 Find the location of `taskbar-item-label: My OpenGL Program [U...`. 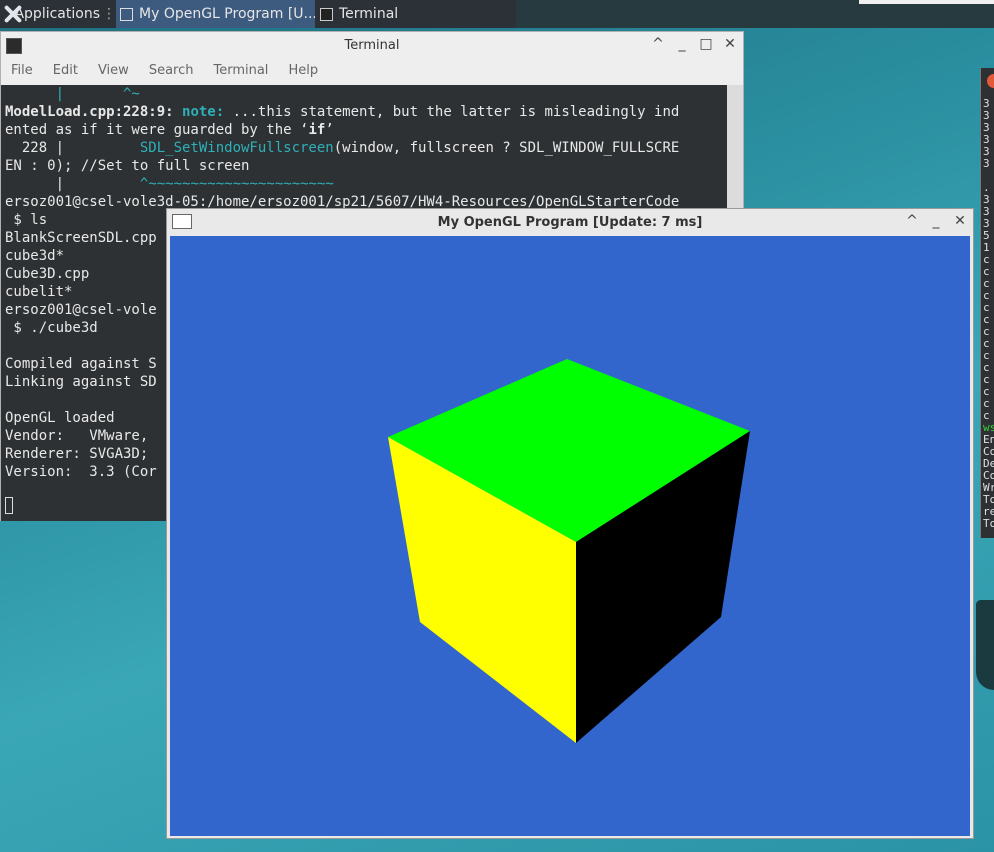

taskbar-item-label: My OpenGL Program [U... is located at coordinates (227, 14).